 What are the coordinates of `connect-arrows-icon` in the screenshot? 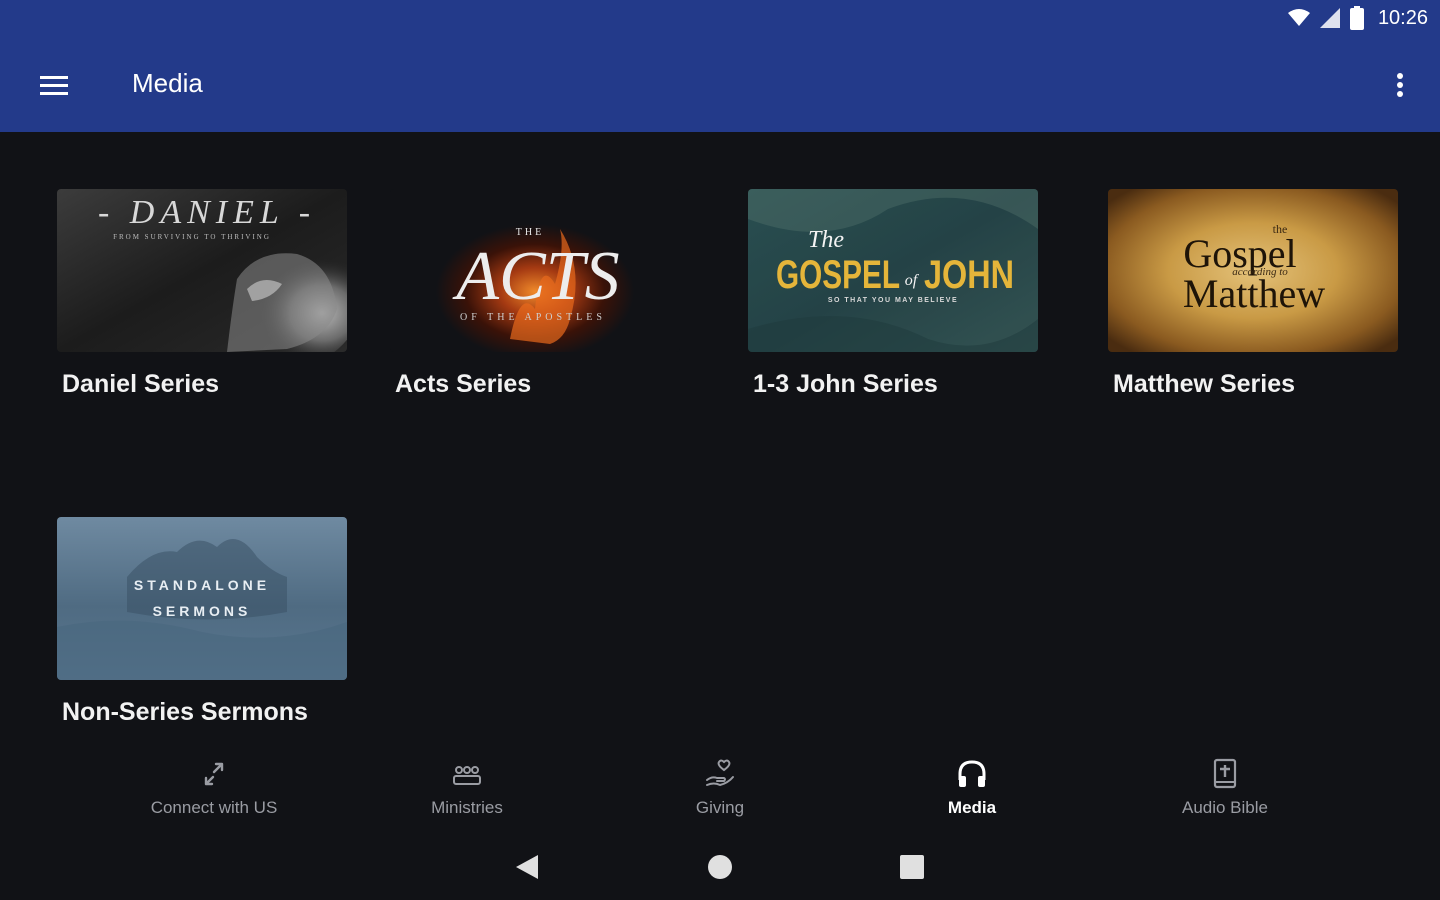 It's located at (214, 774).